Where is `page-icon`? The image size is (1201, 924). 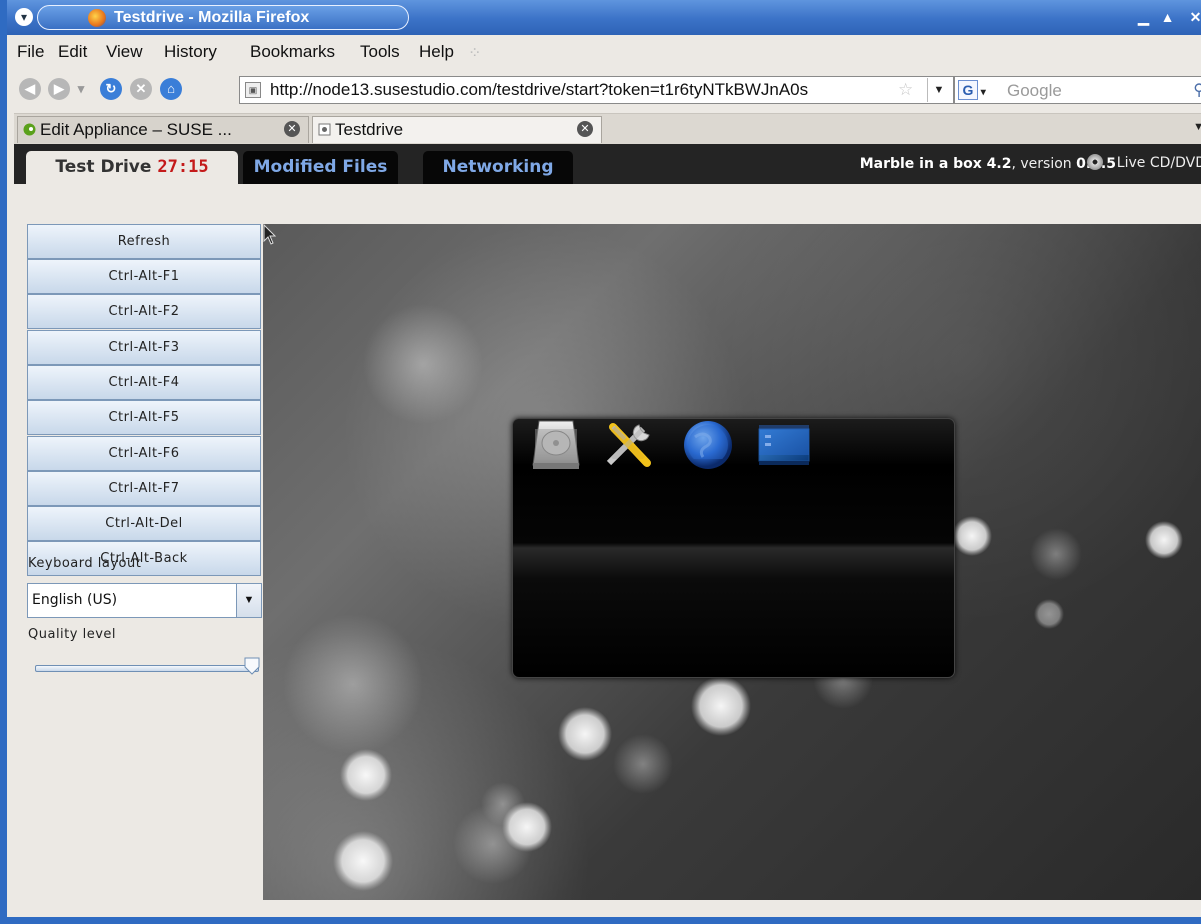 page-icon is located at coordinates (324, 129).